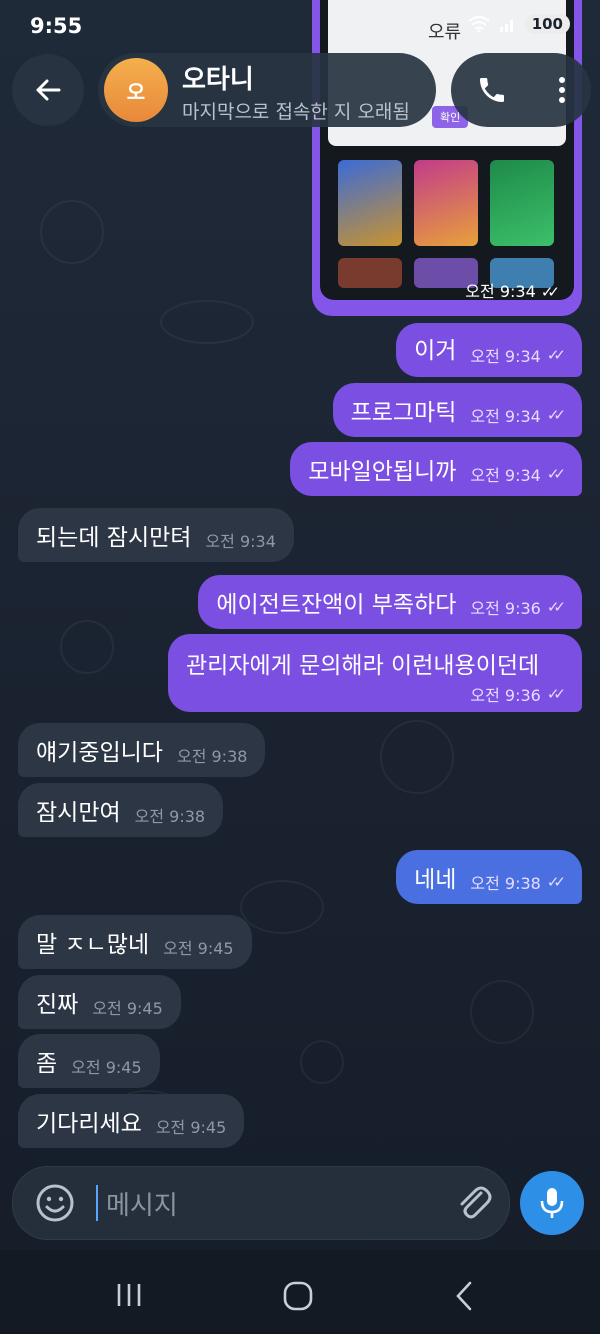 The image size is (600, 1334). Describe the element at coordinates (267, 90) in the screenshot. I see `chat-title: 오 오타니 마지막으로 접속한 지 오래됨` at that location.